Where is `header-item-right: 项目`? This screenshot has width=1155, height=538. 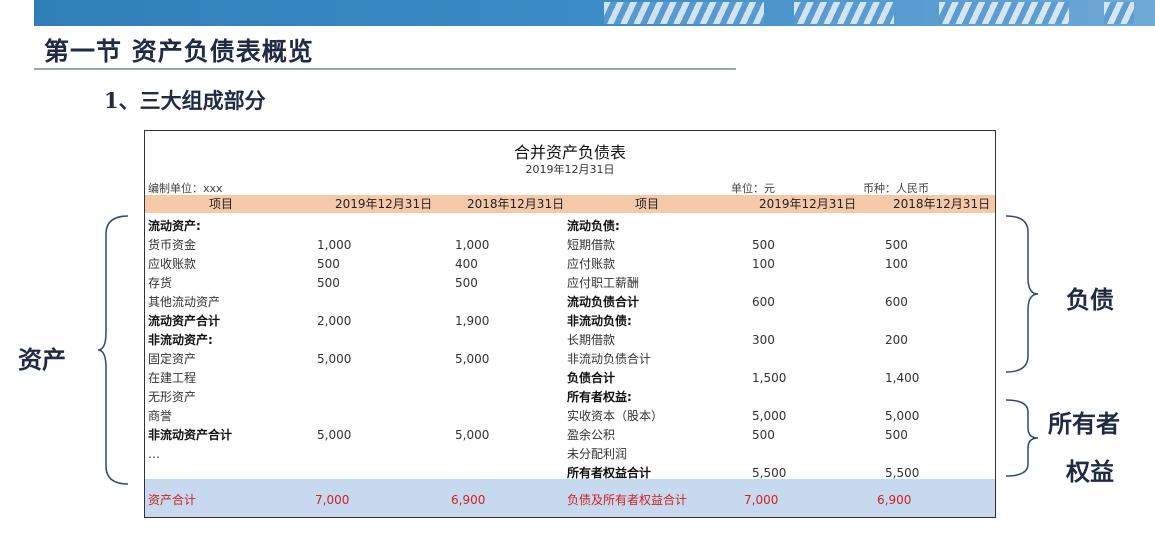
header-item-right: 项目 is located at coordinates (647, 204).